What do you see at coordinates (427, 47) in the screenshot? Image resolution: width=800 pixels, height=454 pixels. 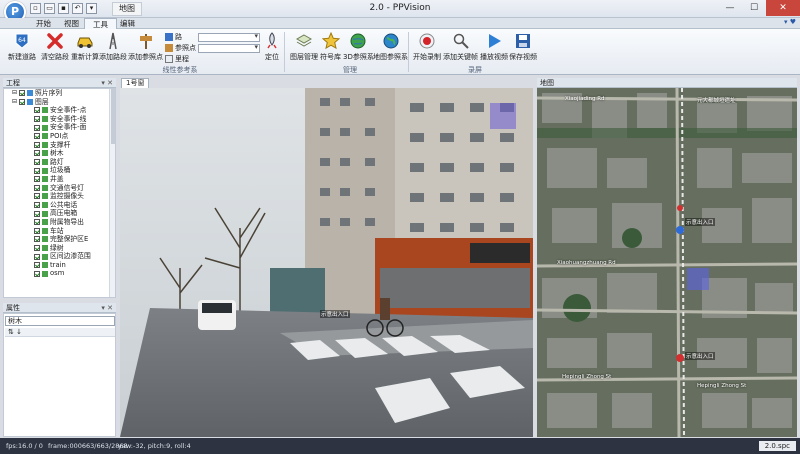 I see `start-recording-button: 开始录制` at bounding box center [427, 47].